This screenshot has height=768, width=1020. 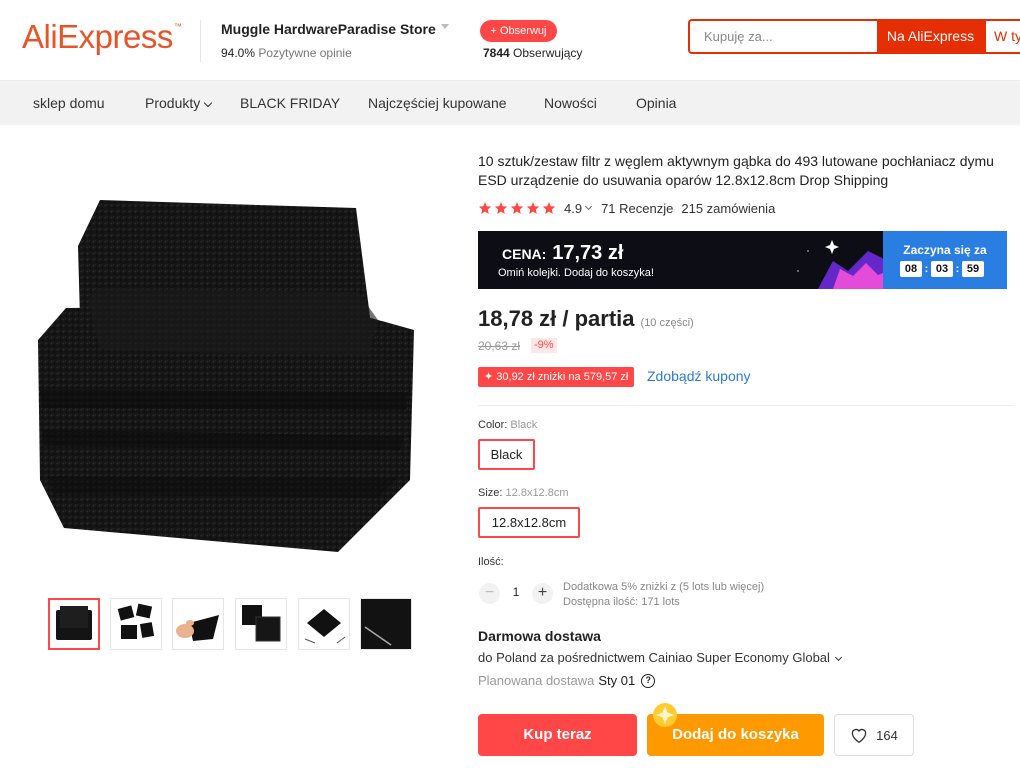 What do you see at coordinates (542, 593) in the screenshot?
I see `quantity-increase-button: +` at bounding box center [542, 593].